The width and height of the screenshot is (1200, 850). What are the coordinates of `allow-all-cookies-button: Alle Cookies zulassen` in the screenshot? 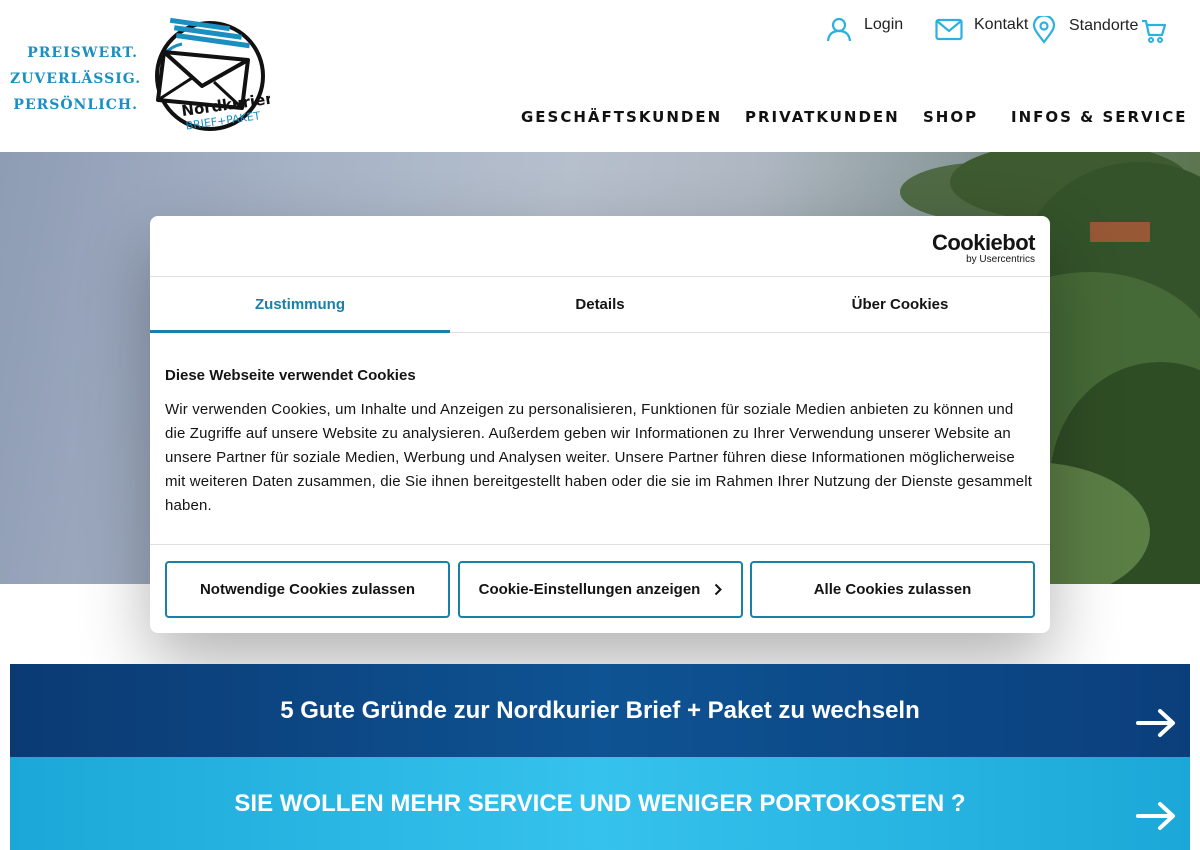 It's located at (892, 589).